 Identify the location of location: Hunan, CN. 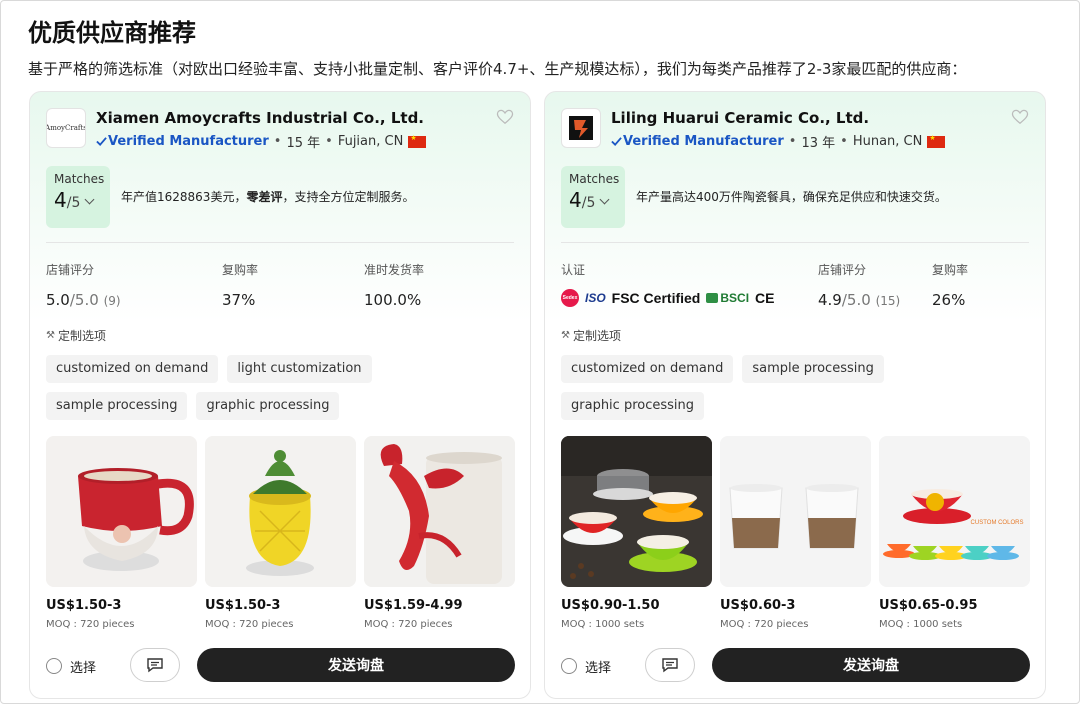
(887, 141).